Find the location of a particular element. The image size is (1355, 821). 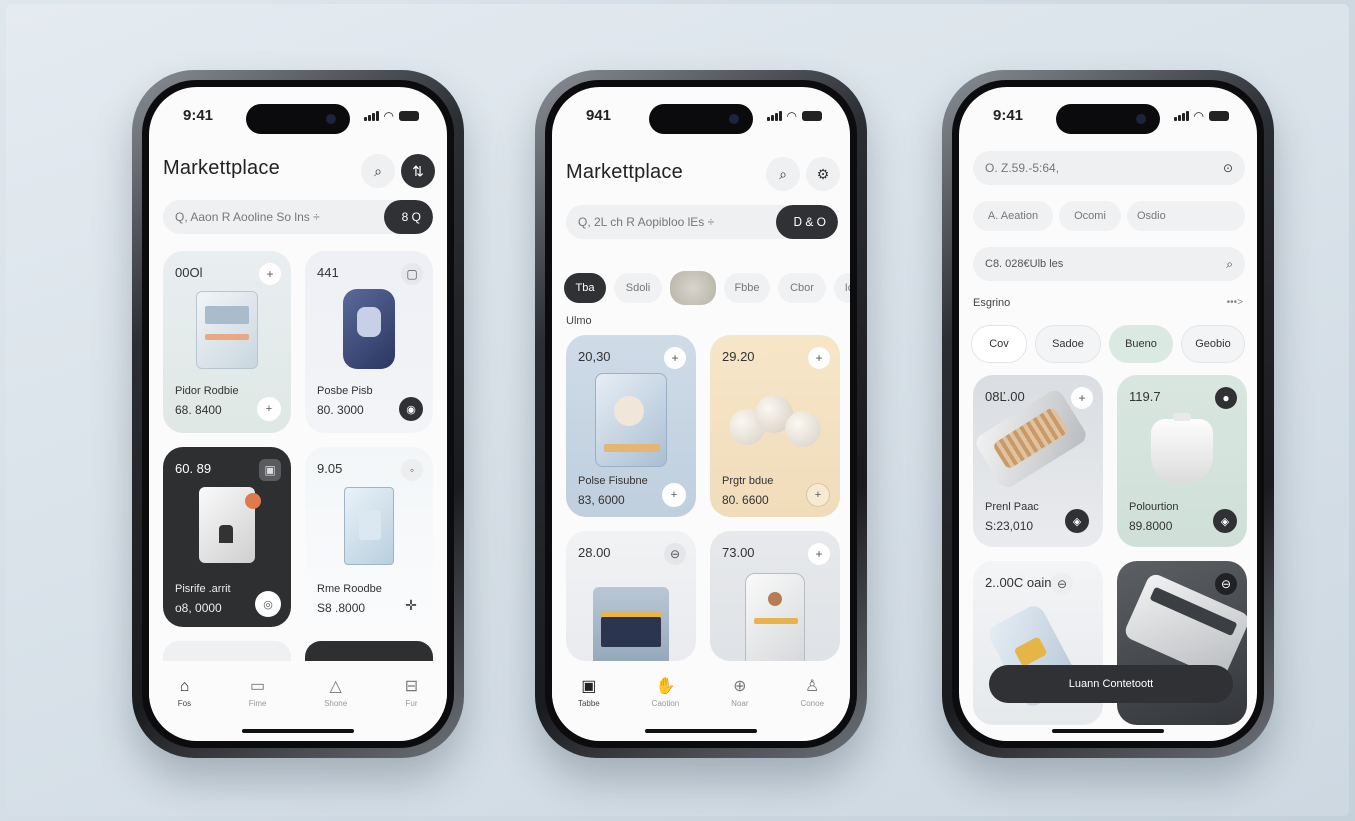

search-bar: Q, 2L ch R Aopibloo lEs ÷ Ꭰ & O is located at coordinates (702, 222).